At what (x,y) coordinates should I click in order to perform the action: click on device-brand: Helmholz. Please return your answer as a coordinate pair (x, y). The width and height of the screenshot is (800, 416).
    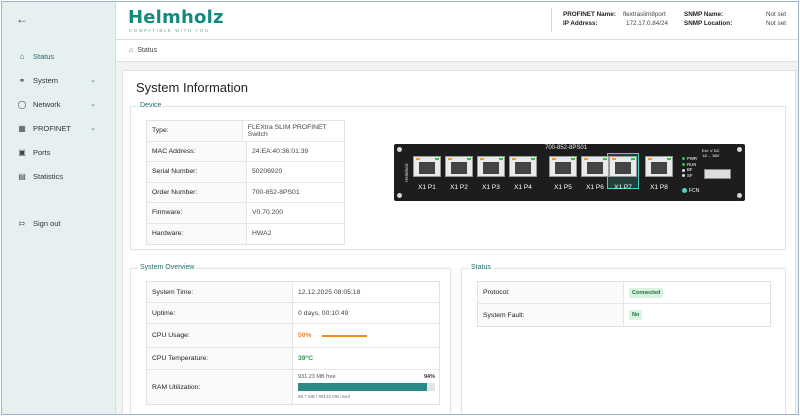
    Looking at the image, I should click on (406, 172).